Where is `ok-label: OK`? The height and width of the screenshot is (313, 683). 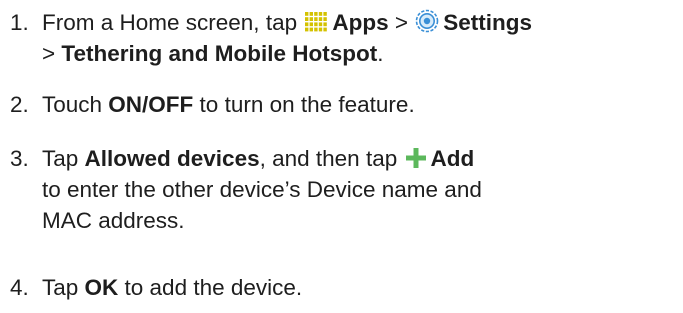
ok-label: OK is located at coordinates (101, 287).